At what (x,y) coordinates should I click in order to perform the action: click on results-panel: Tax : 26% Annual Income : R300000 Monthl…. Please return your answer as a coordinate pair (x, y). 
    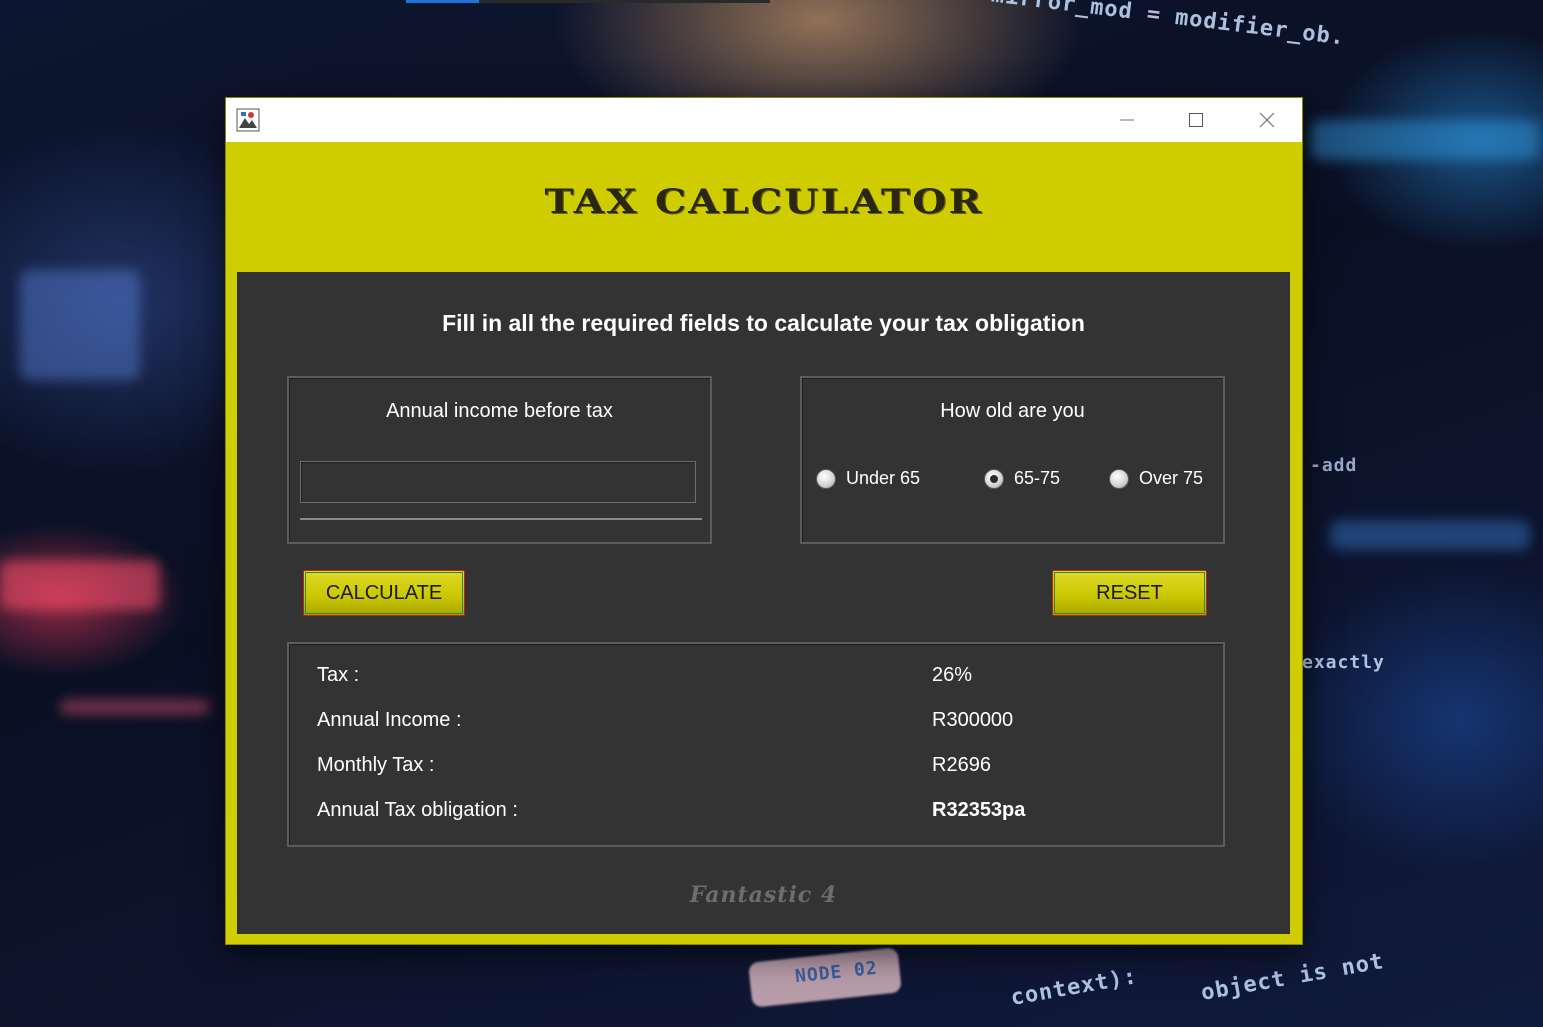
    Looking at the image, I should click on (756, 744).